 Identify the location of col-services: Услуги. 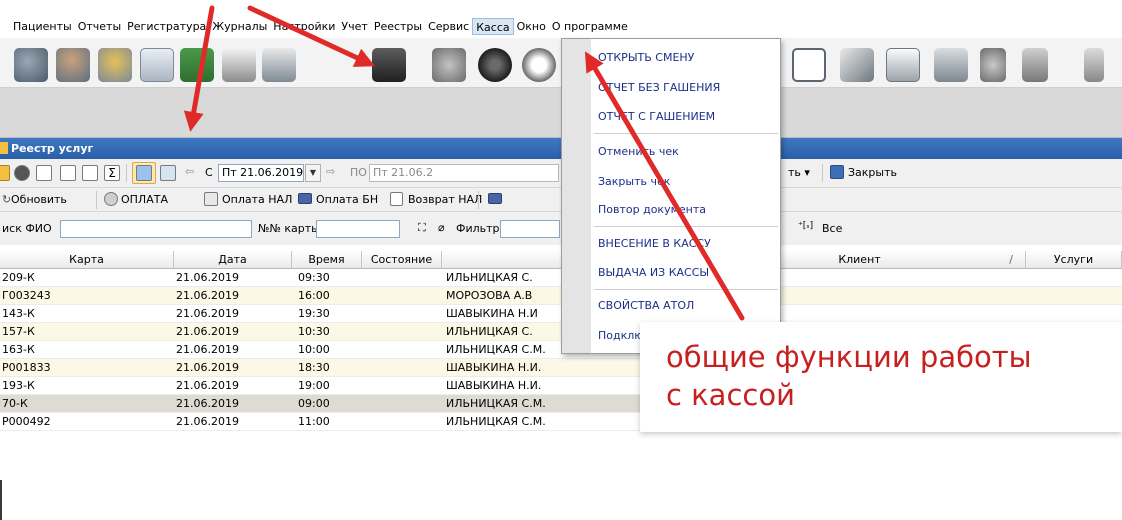
(1074, 260).